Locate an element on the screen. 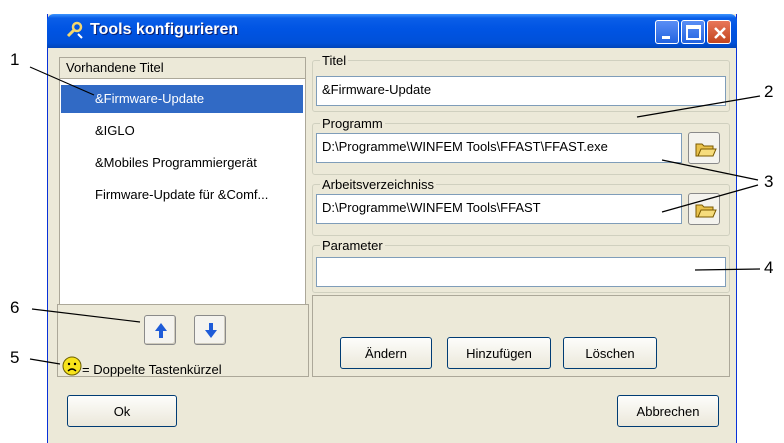 The image size is (784, 443). callout-3: 3 is located at coordinates (769, 181).